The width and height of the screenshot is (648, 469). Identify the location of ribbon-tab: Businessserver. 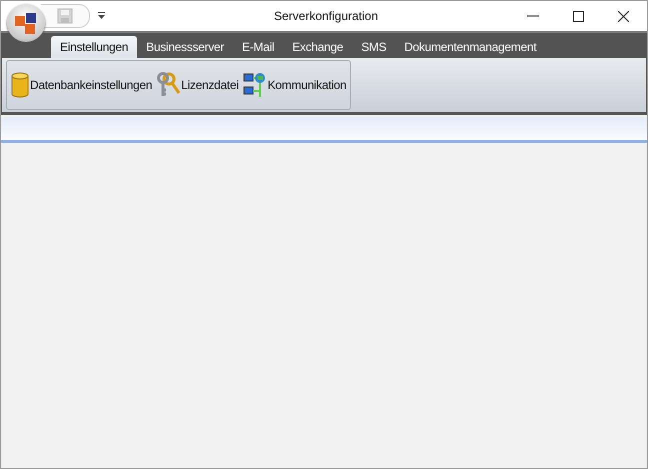
(185, 47).